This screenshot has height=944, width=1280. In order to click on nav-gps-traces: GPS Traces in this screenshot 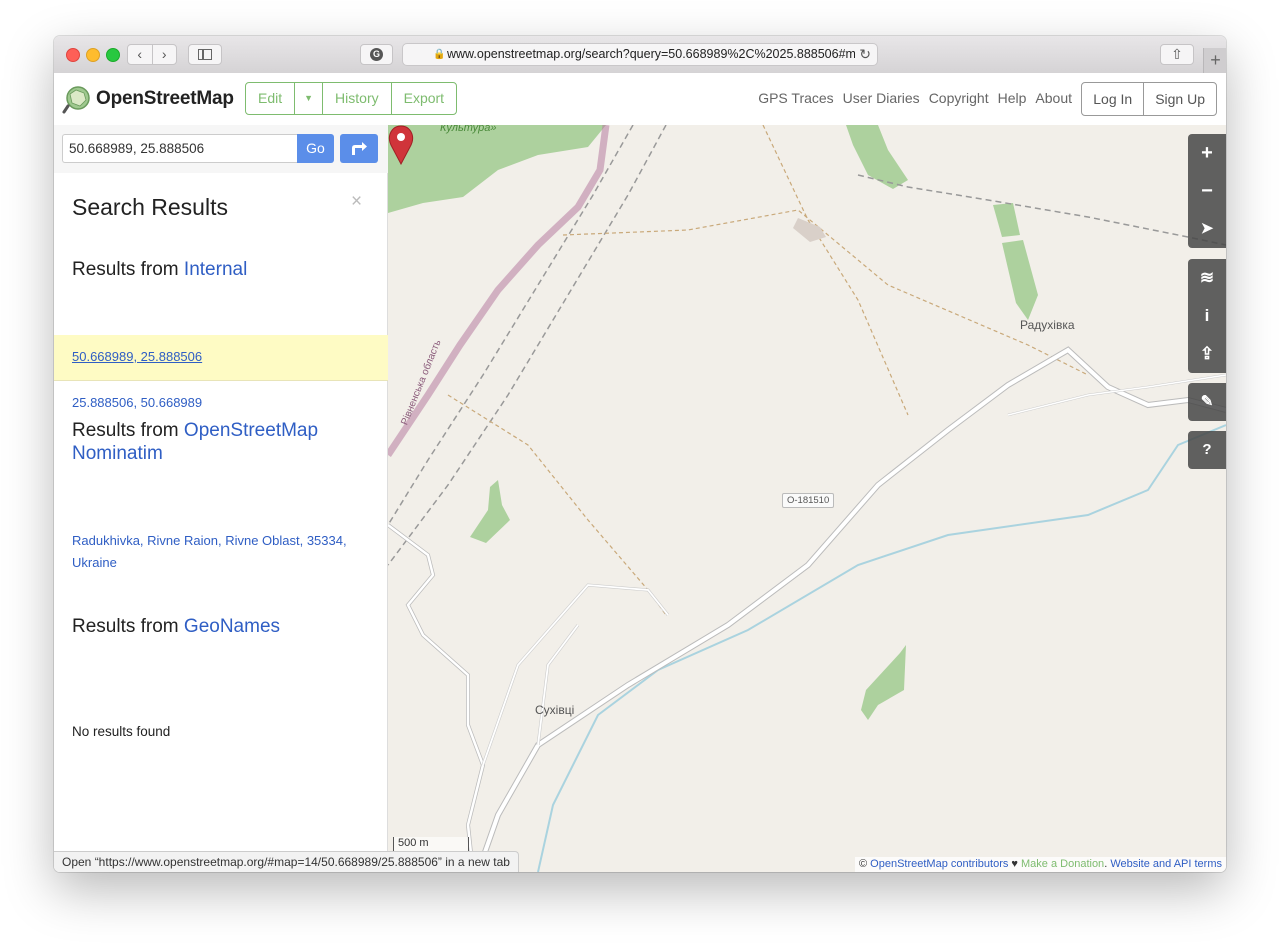, I will do `click(795, 98)`.